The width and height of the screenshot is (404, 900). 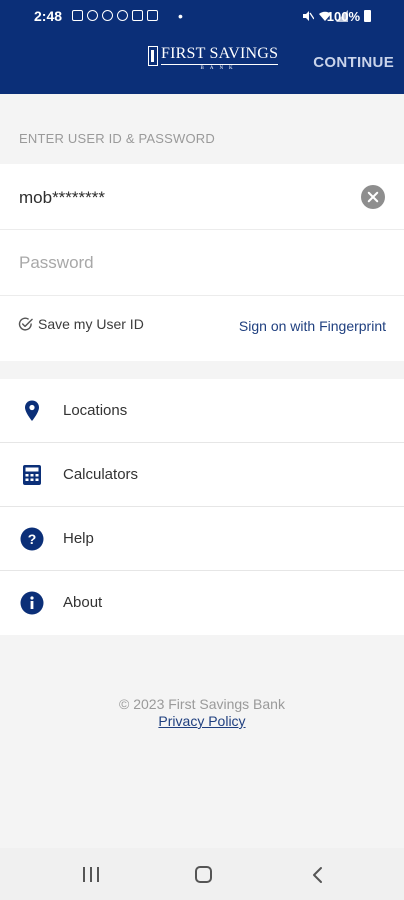 What do you see at coordinates (62, 198) in the screenshot?
I see `userid-value: mob********` at bounding box center [62, 198].